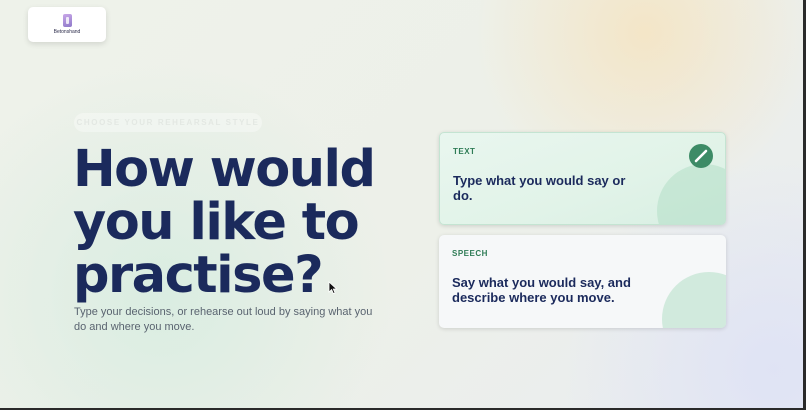  I want to click on pencil-icon, so click(701, 156).